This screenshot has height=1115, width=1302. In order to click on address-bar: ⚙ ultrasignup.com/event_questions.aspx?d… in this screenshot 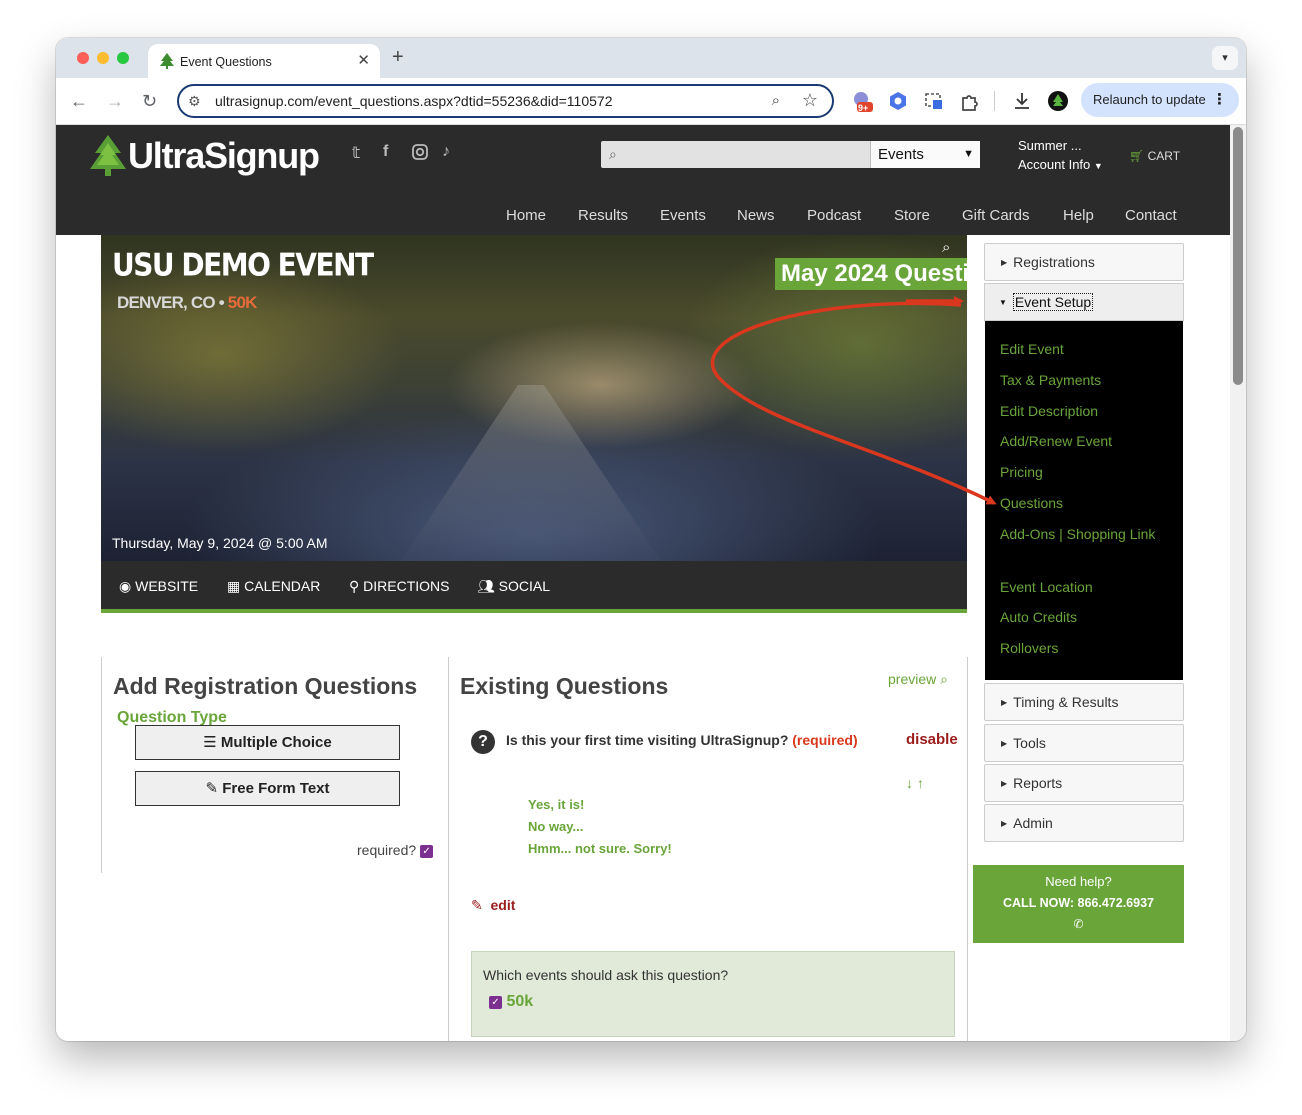, I will do `click(505, 101)`.